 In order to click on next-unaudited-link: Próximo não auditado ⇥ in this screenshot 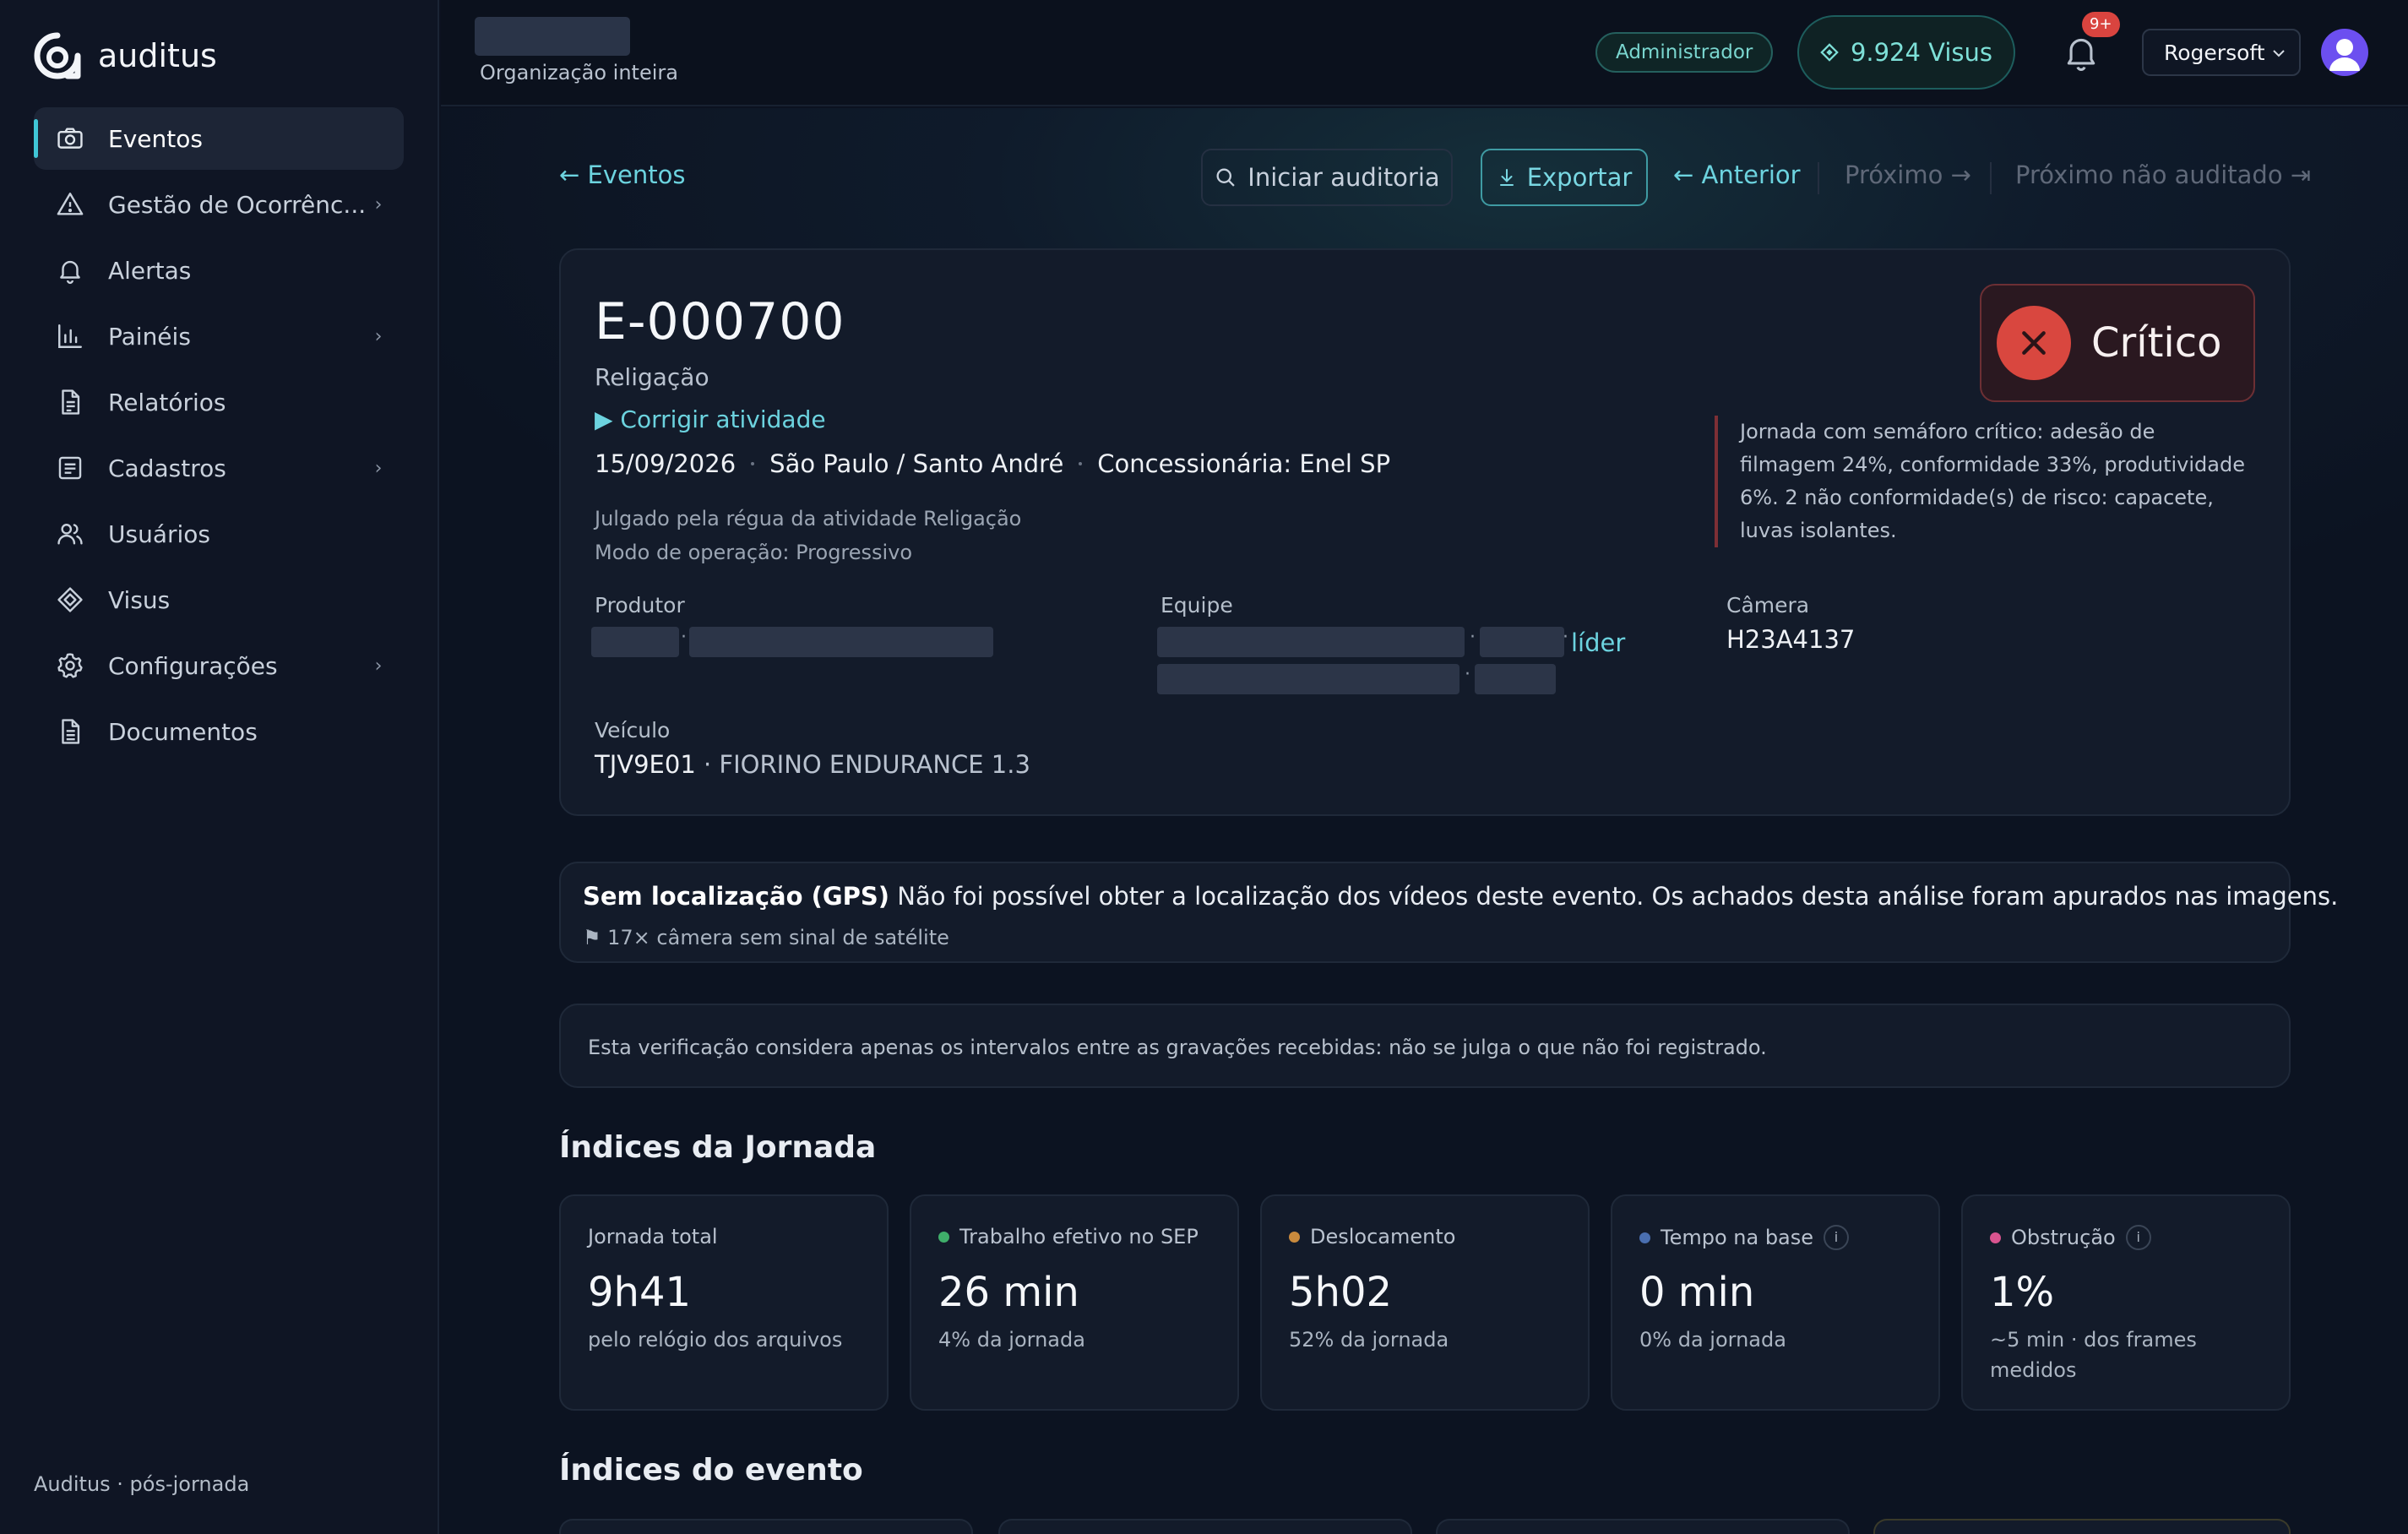, I will do `click(2163, 174)`.